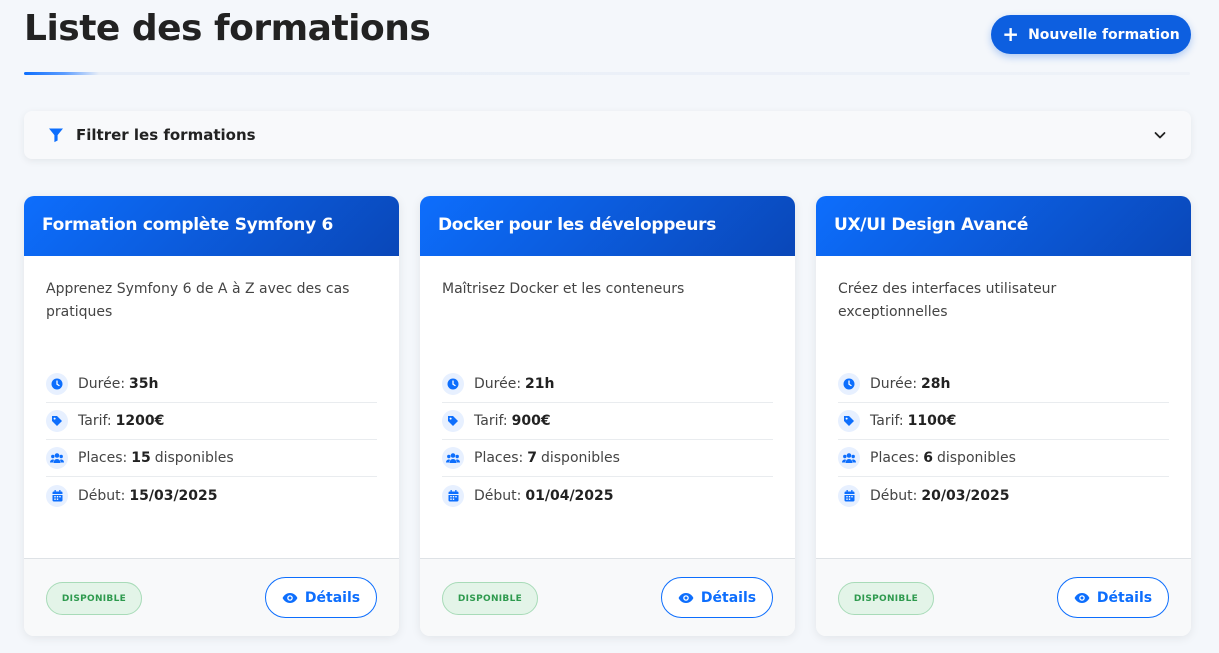  I want to click on info-places: Places: 7 disponibles, so click(607, 458).